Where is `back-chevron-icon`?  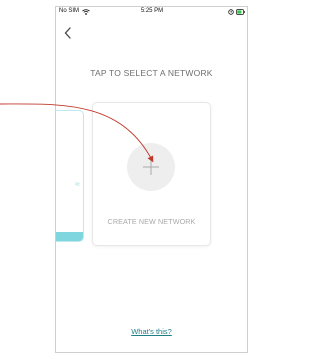 back-chevron-icon is located at coordinates (68, 33).